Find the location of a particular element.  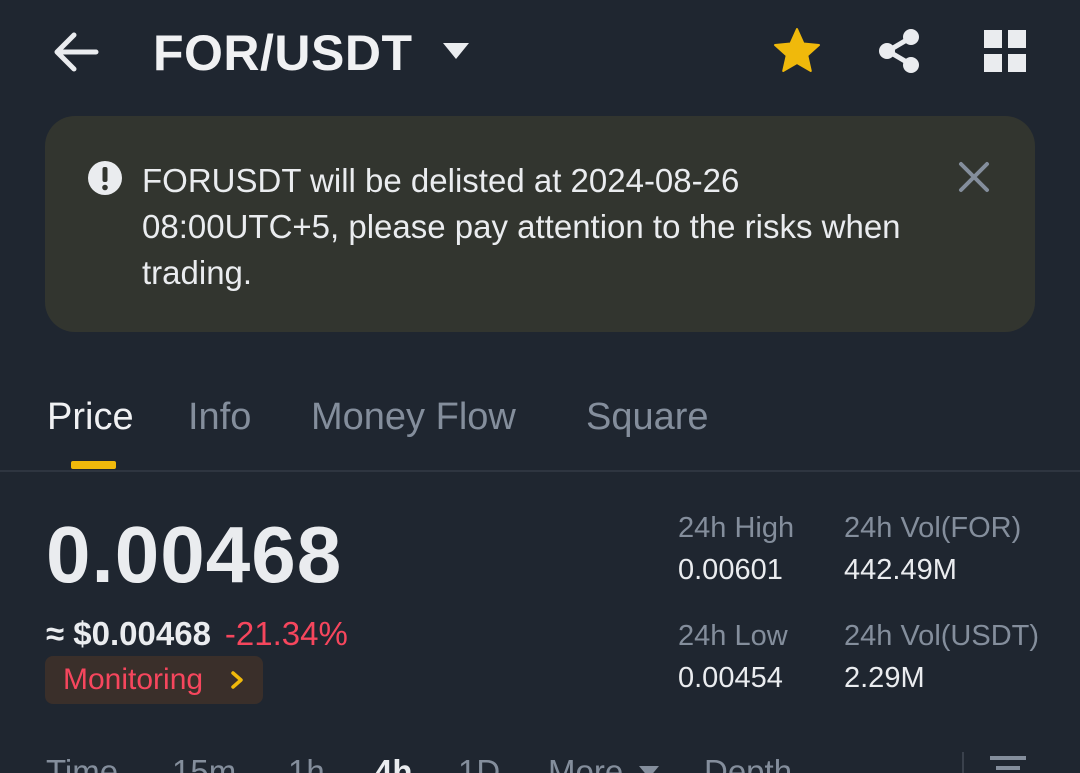

close-icon is located at coordinates (974, 177).